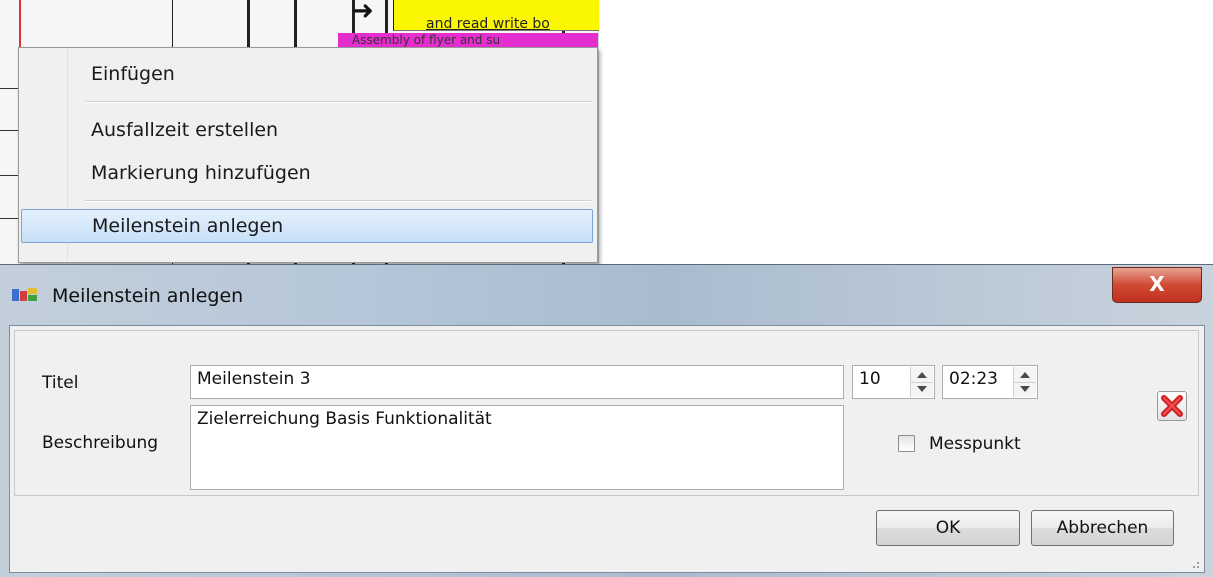 The image size is (1213, 577). I want to click on menu-item-meilenstein-anlegen: Meilenstein anlegen, so click(307, 226).